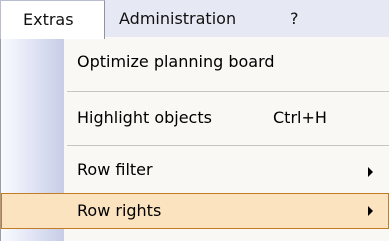  What do you see at coordinates (144, 117) in the screenshot?
I see `menu-item-label: Highlight objects` at bounding box center [144, 117].